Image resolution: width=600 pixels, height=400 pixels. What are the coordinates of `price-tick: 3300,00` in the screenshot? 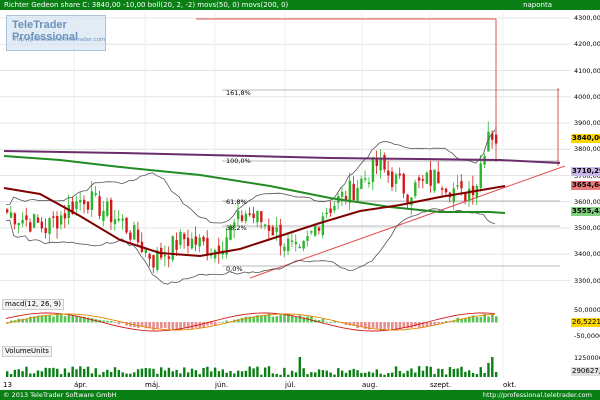 It's located at (587, 281).